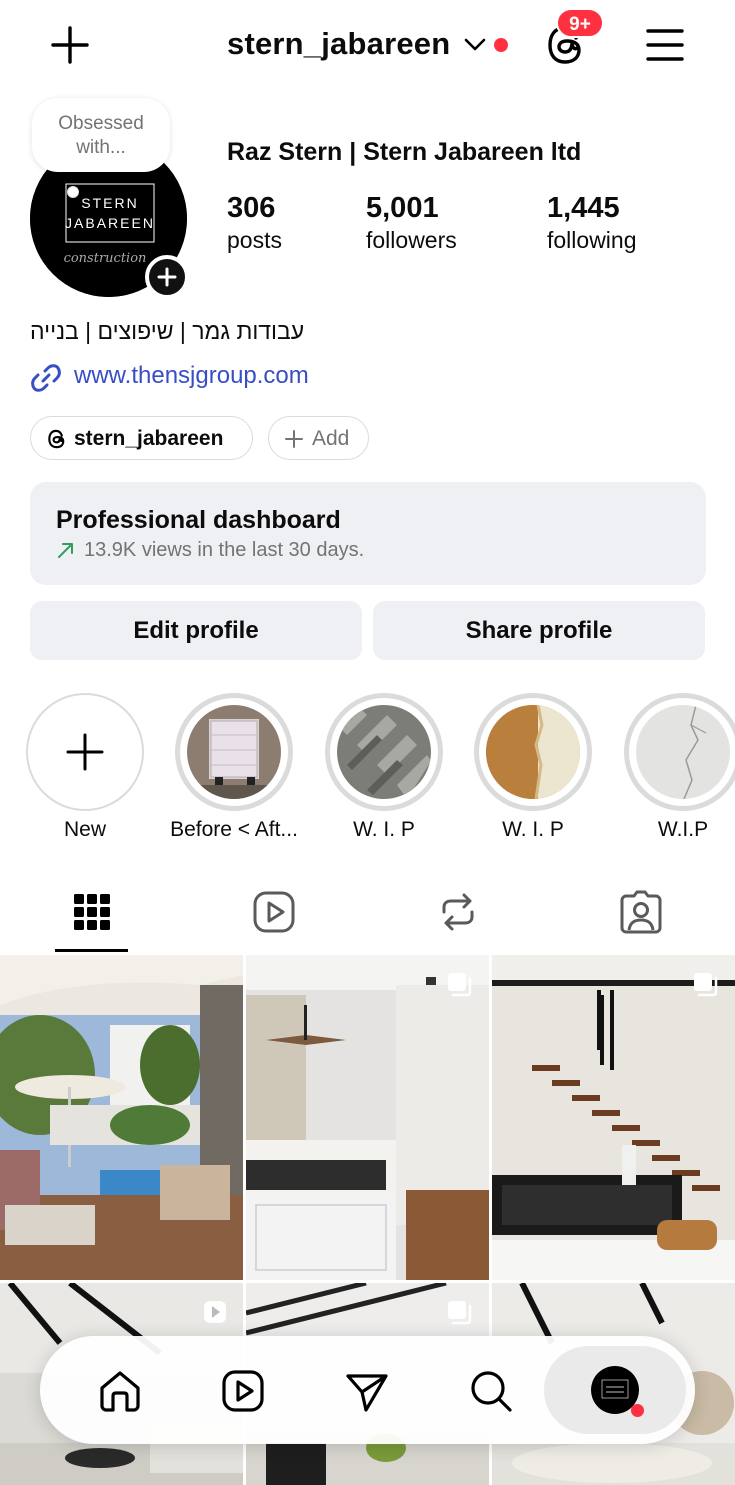 This screenshot has height=1485, width=735. What do you see at coordinates (198, 520) in the screenshot?
I see `dashboard-title: Professional dashboard` at bounding box center [198, 520].